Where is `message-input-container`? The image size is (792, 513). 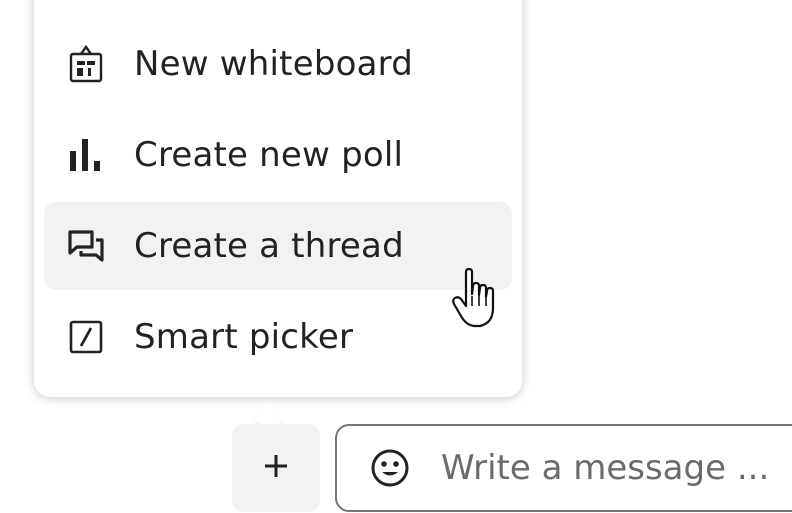
message-input-container is located at coordinates (563, 468).